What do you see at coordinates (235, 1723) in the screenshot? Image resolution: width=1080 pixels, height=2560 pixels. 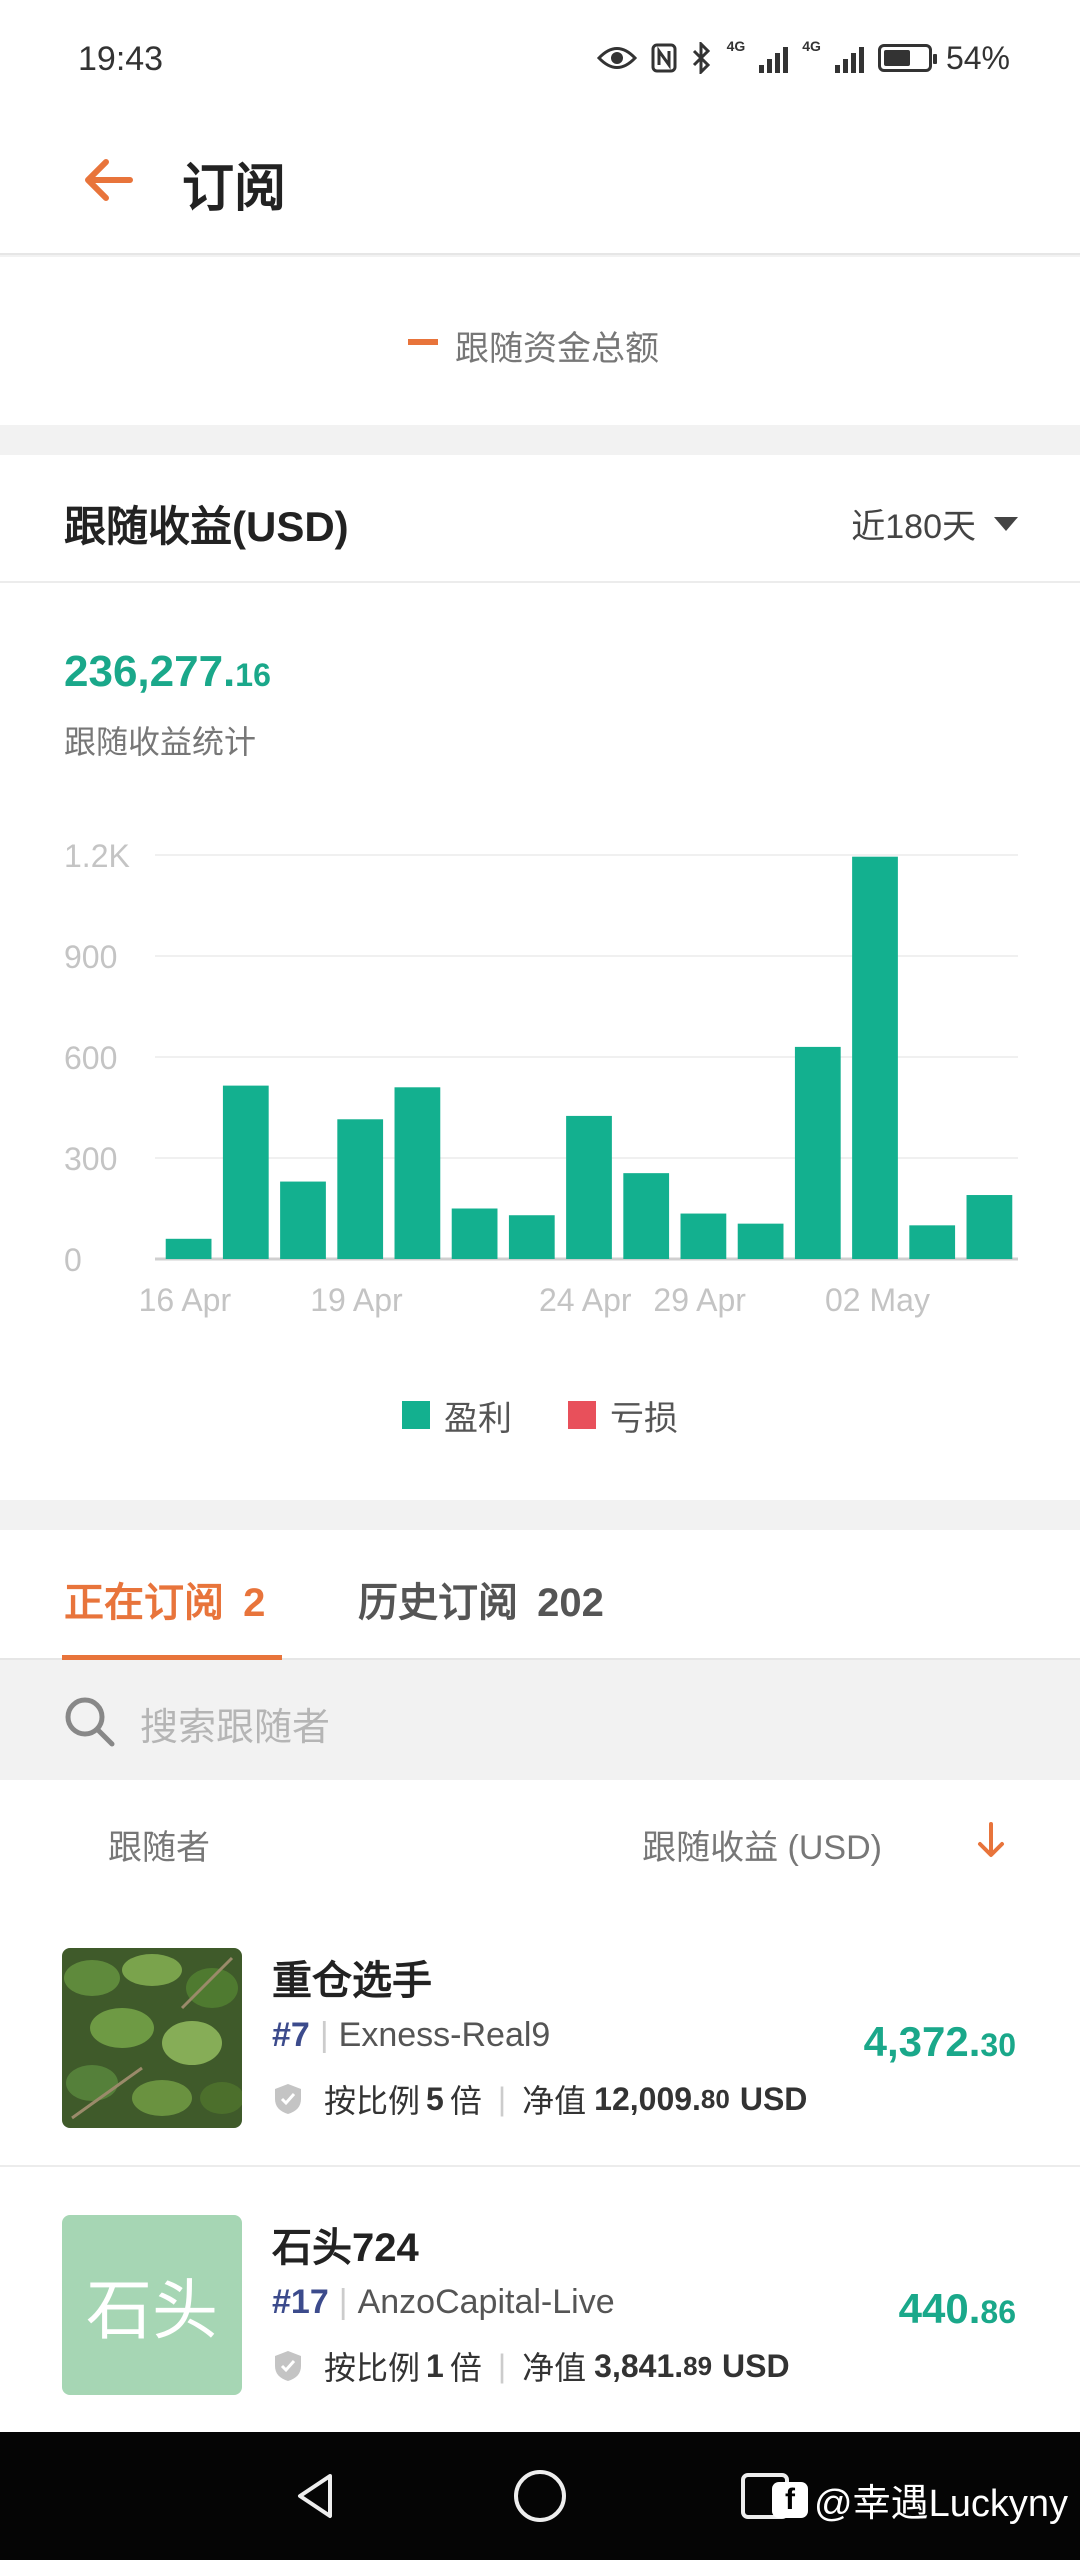 I see `search-input: 搜索跟随者` at bounding box center [235, 1723].